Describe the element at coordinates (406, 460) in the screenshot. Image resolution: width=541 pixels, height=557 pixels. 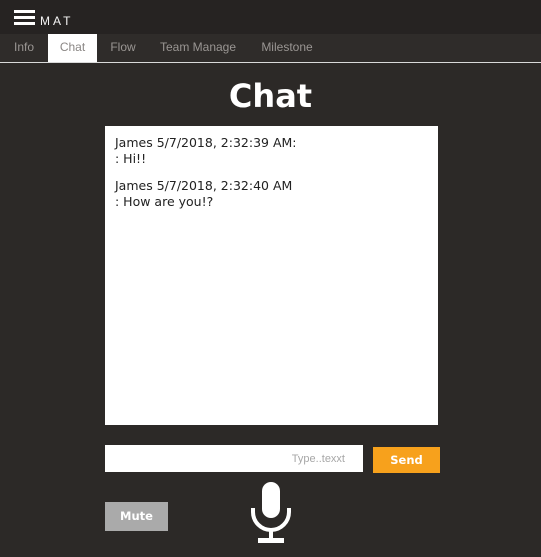
I see `send-button: Send` at that location.